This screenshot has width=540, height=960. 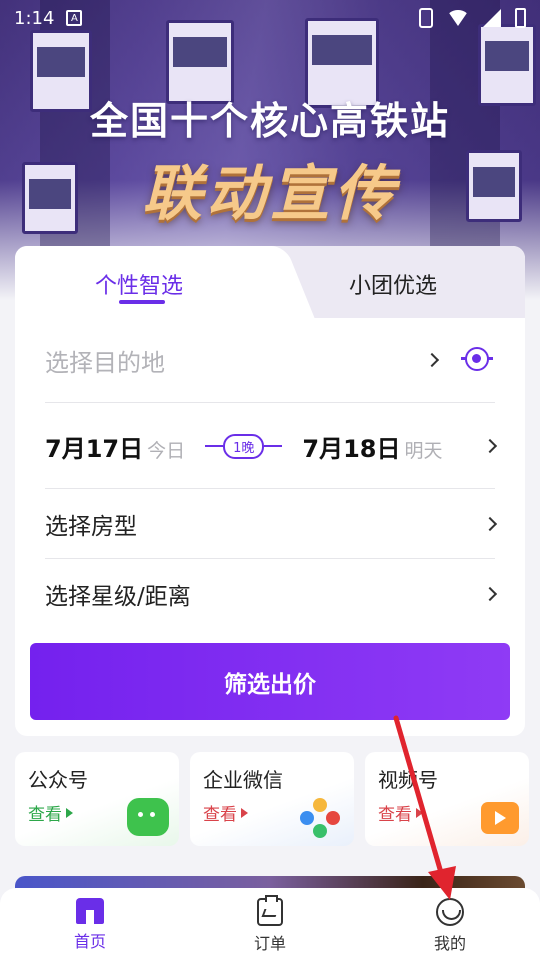 What do you see at coordinates (320, 818) in the screenshot?
I see `wework-icon` at bounding box center [320, 818].